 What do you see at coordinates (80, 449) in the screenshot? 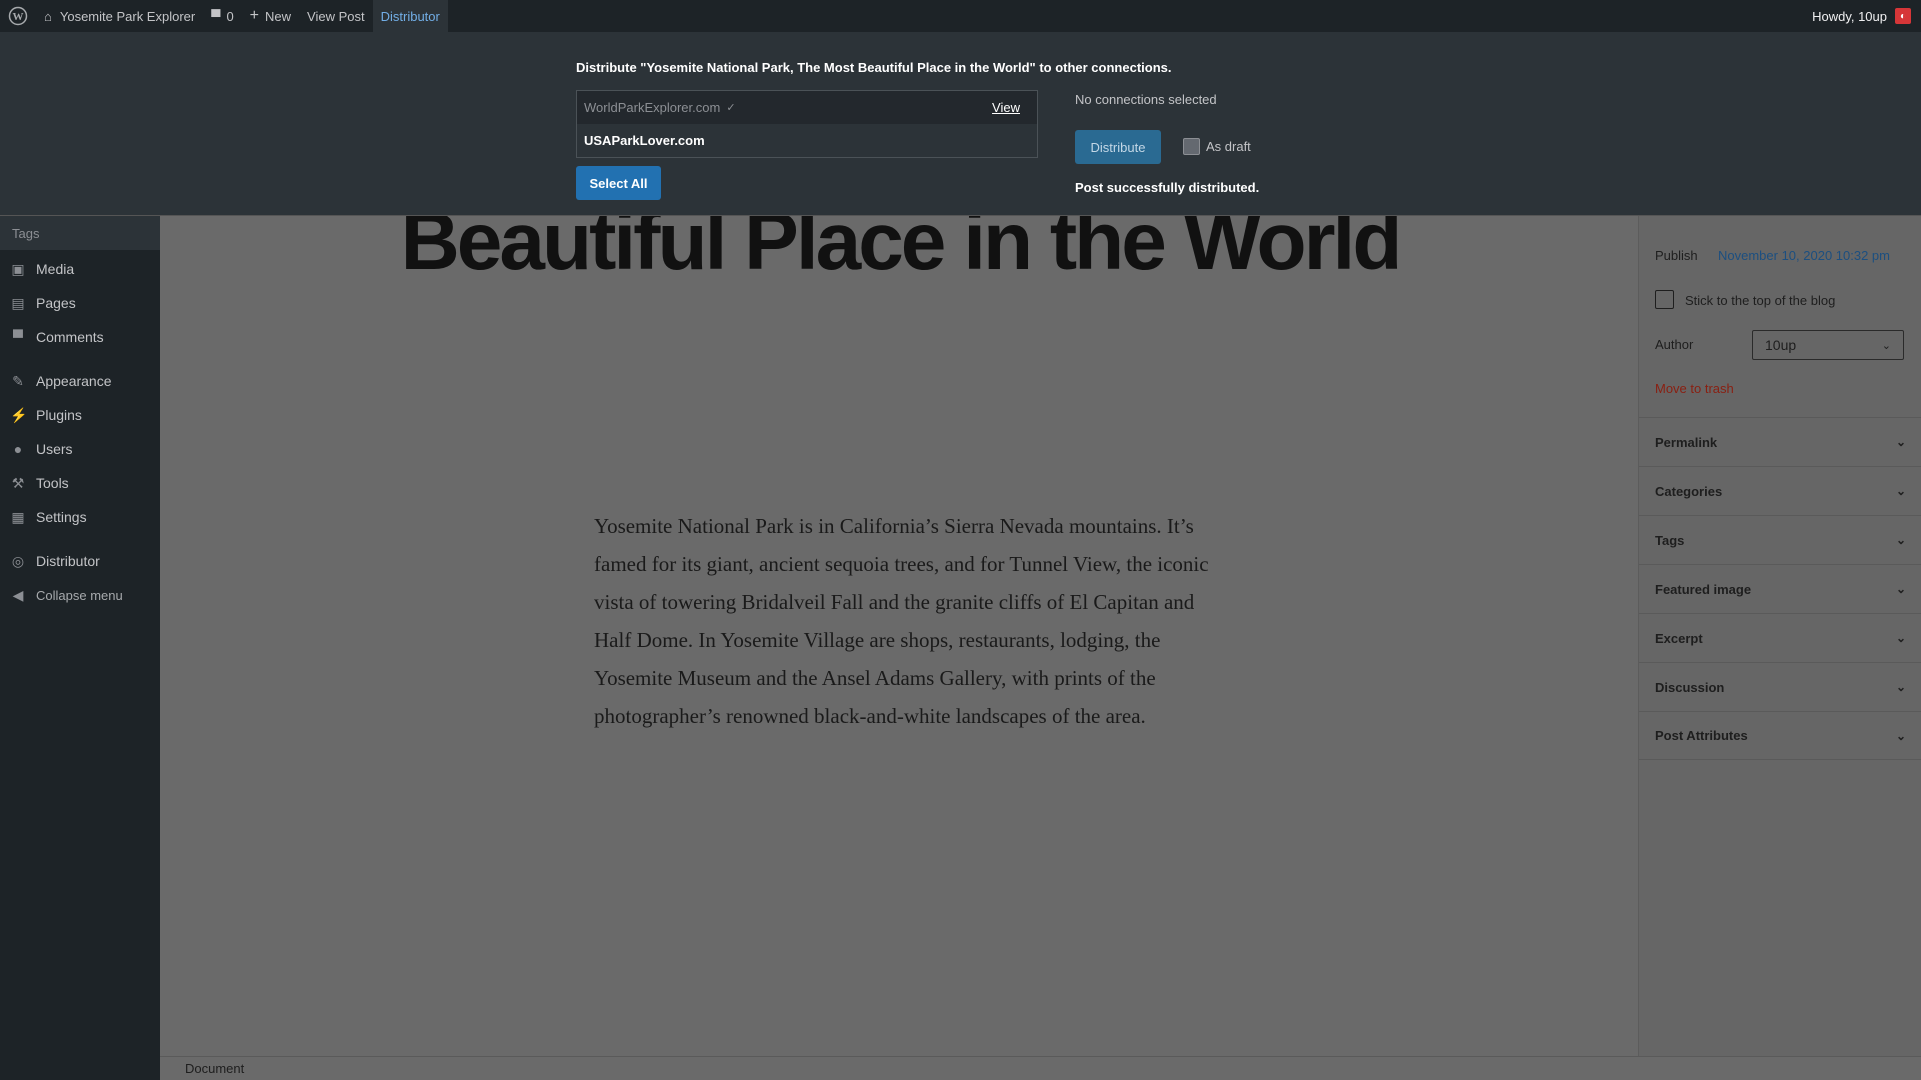
I see `menu-item-users: ● Users` at bounding box center [80, 449].